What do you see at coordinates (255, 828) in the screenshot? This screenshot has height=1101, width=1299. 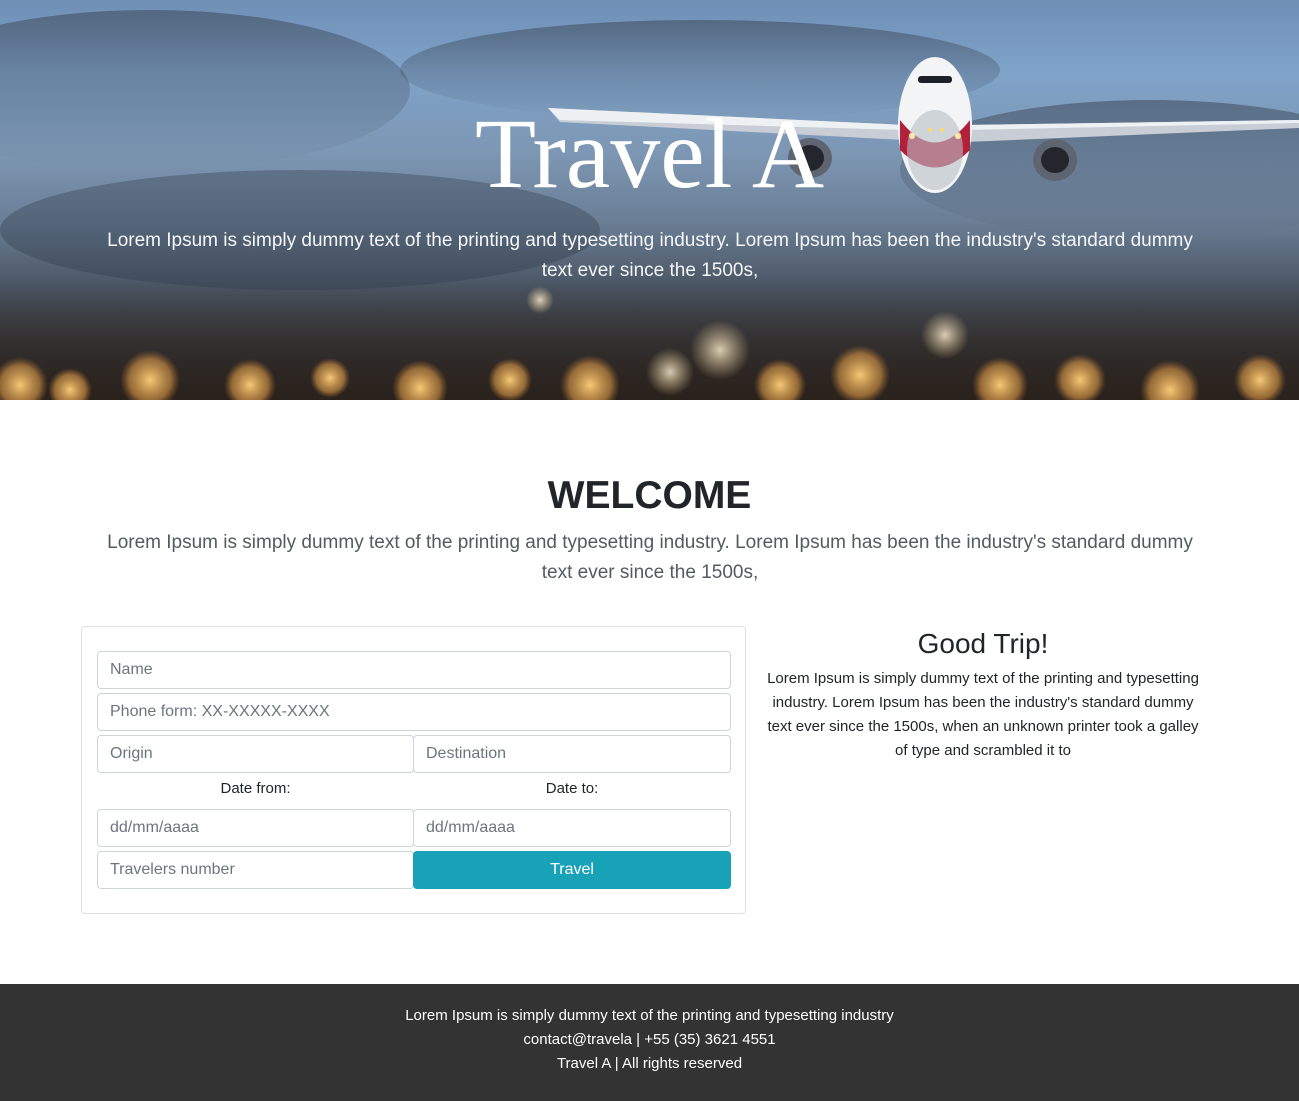 I see `date-from-input` at bounding box center [255, 828].